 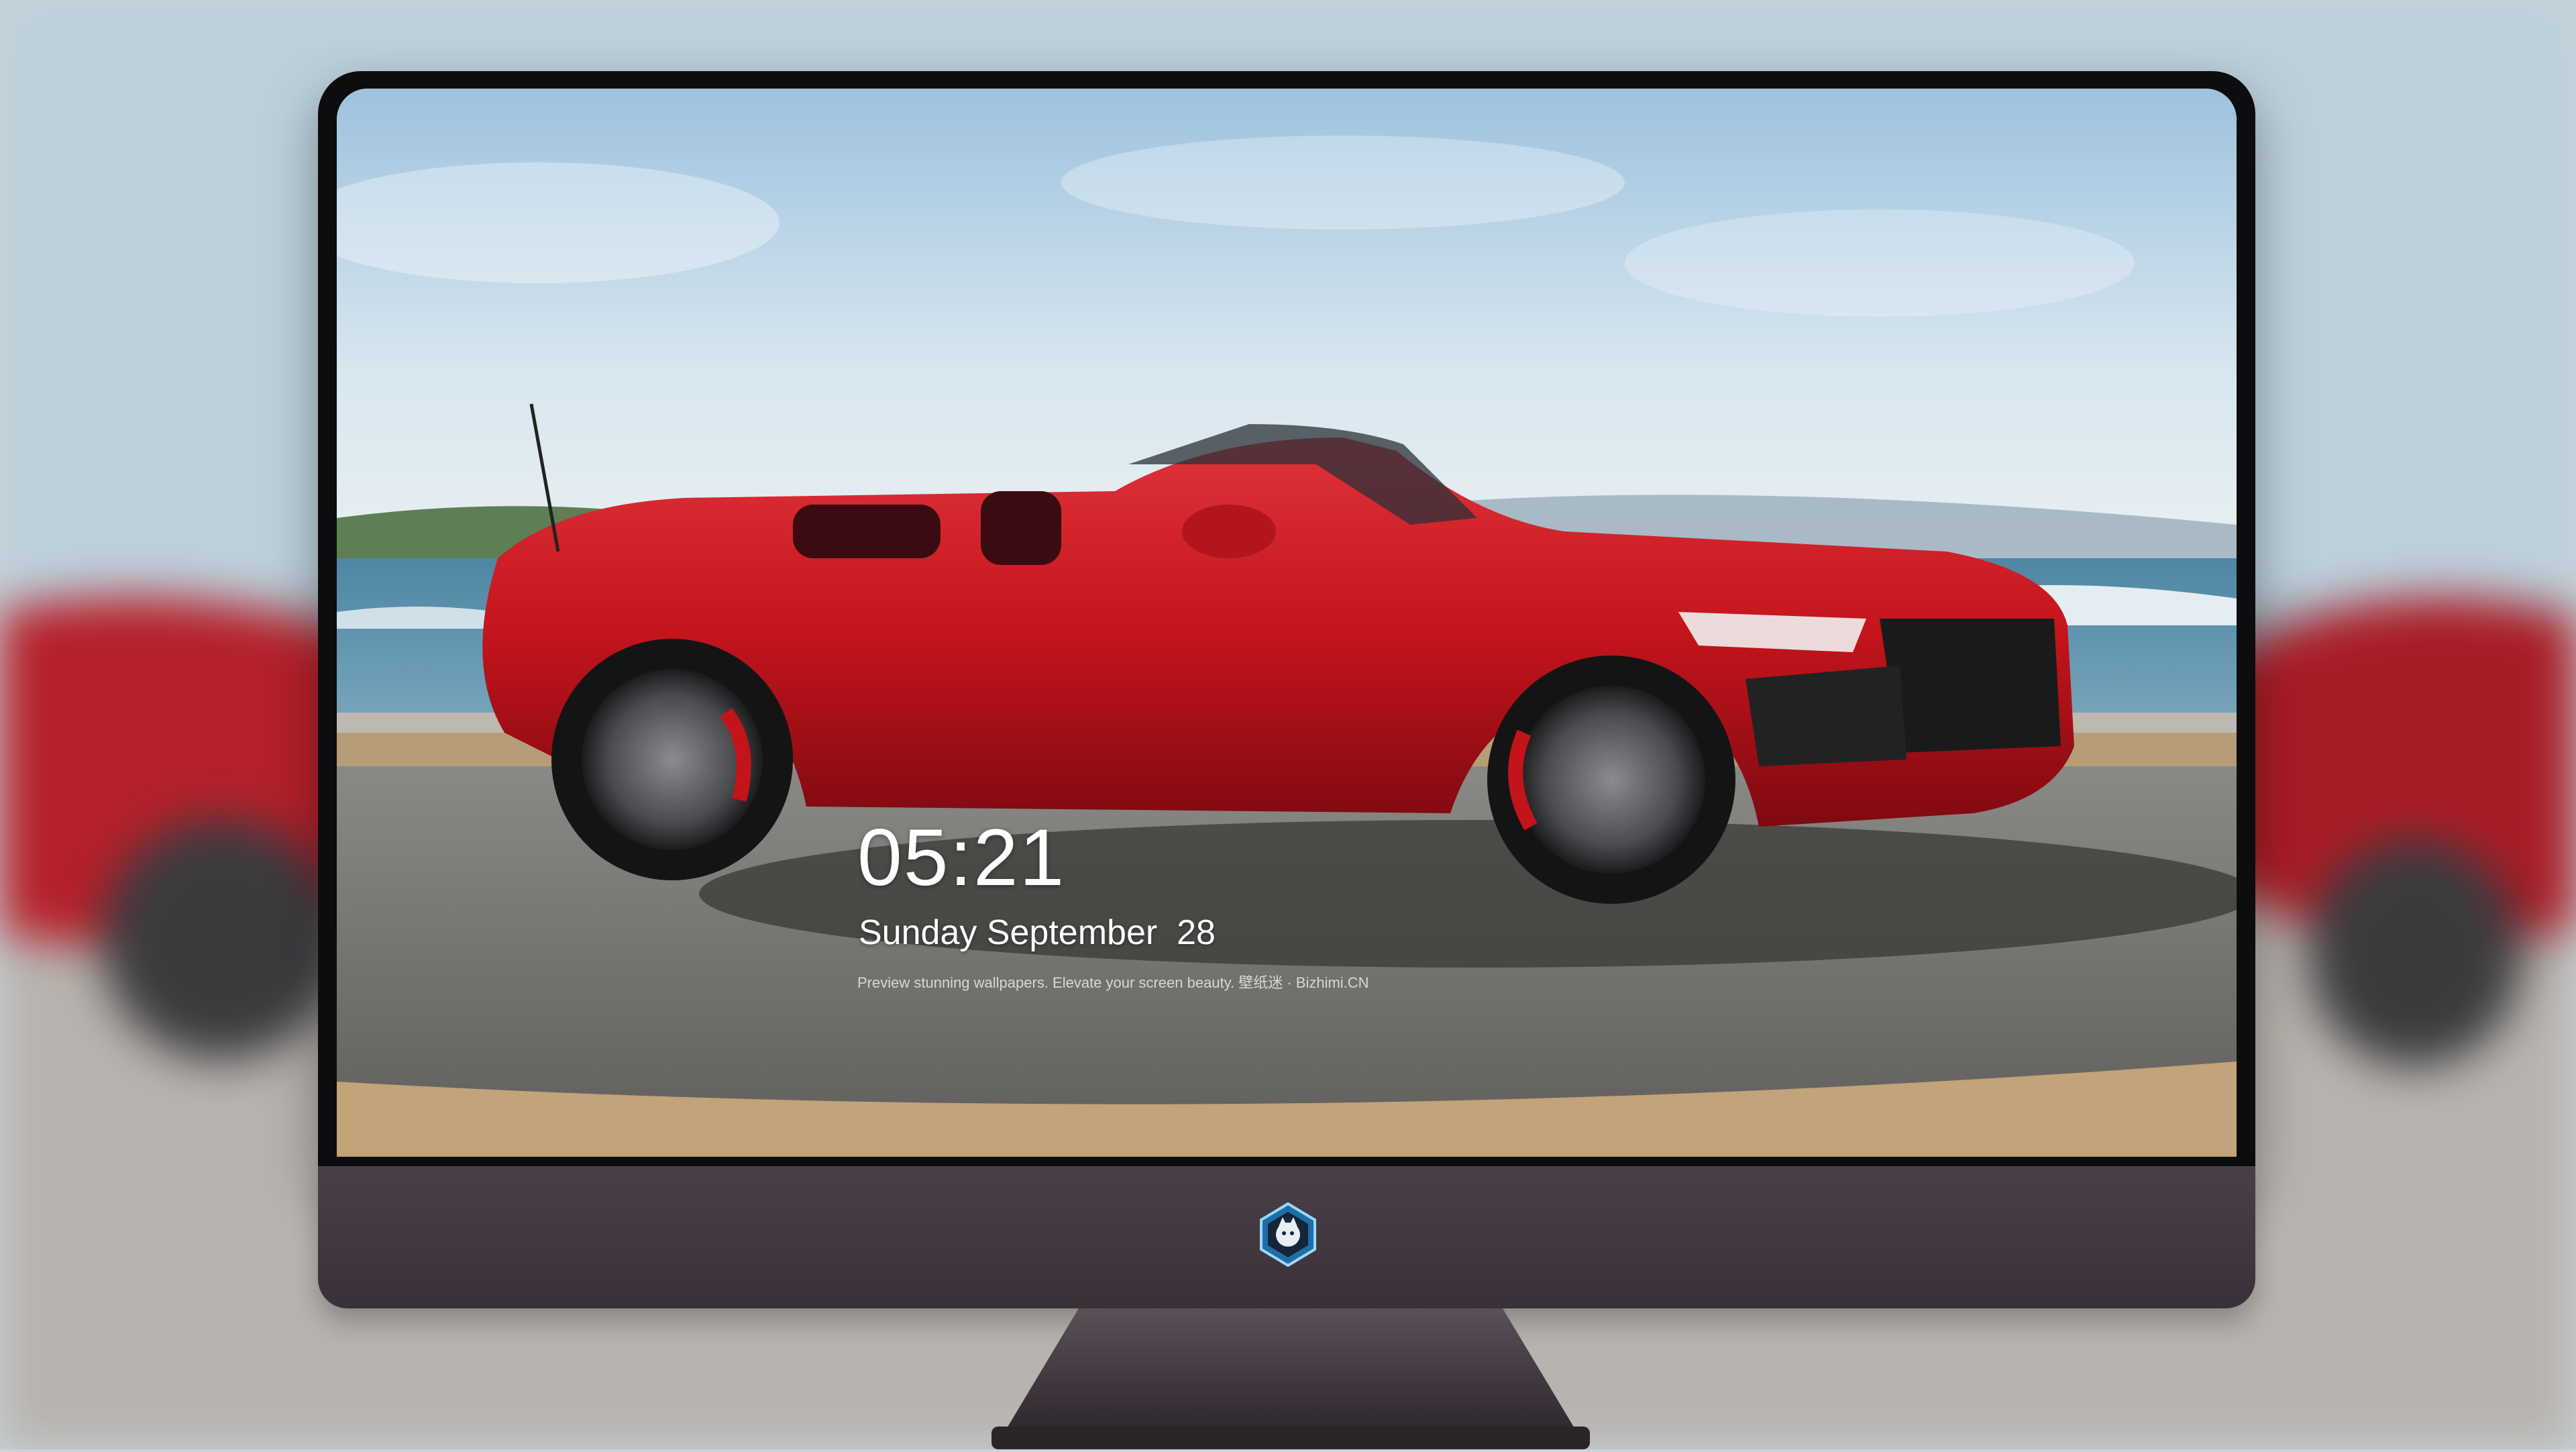 I want to click on lock-screen-date: Sunday September 28, so click(x=1037, y=933).